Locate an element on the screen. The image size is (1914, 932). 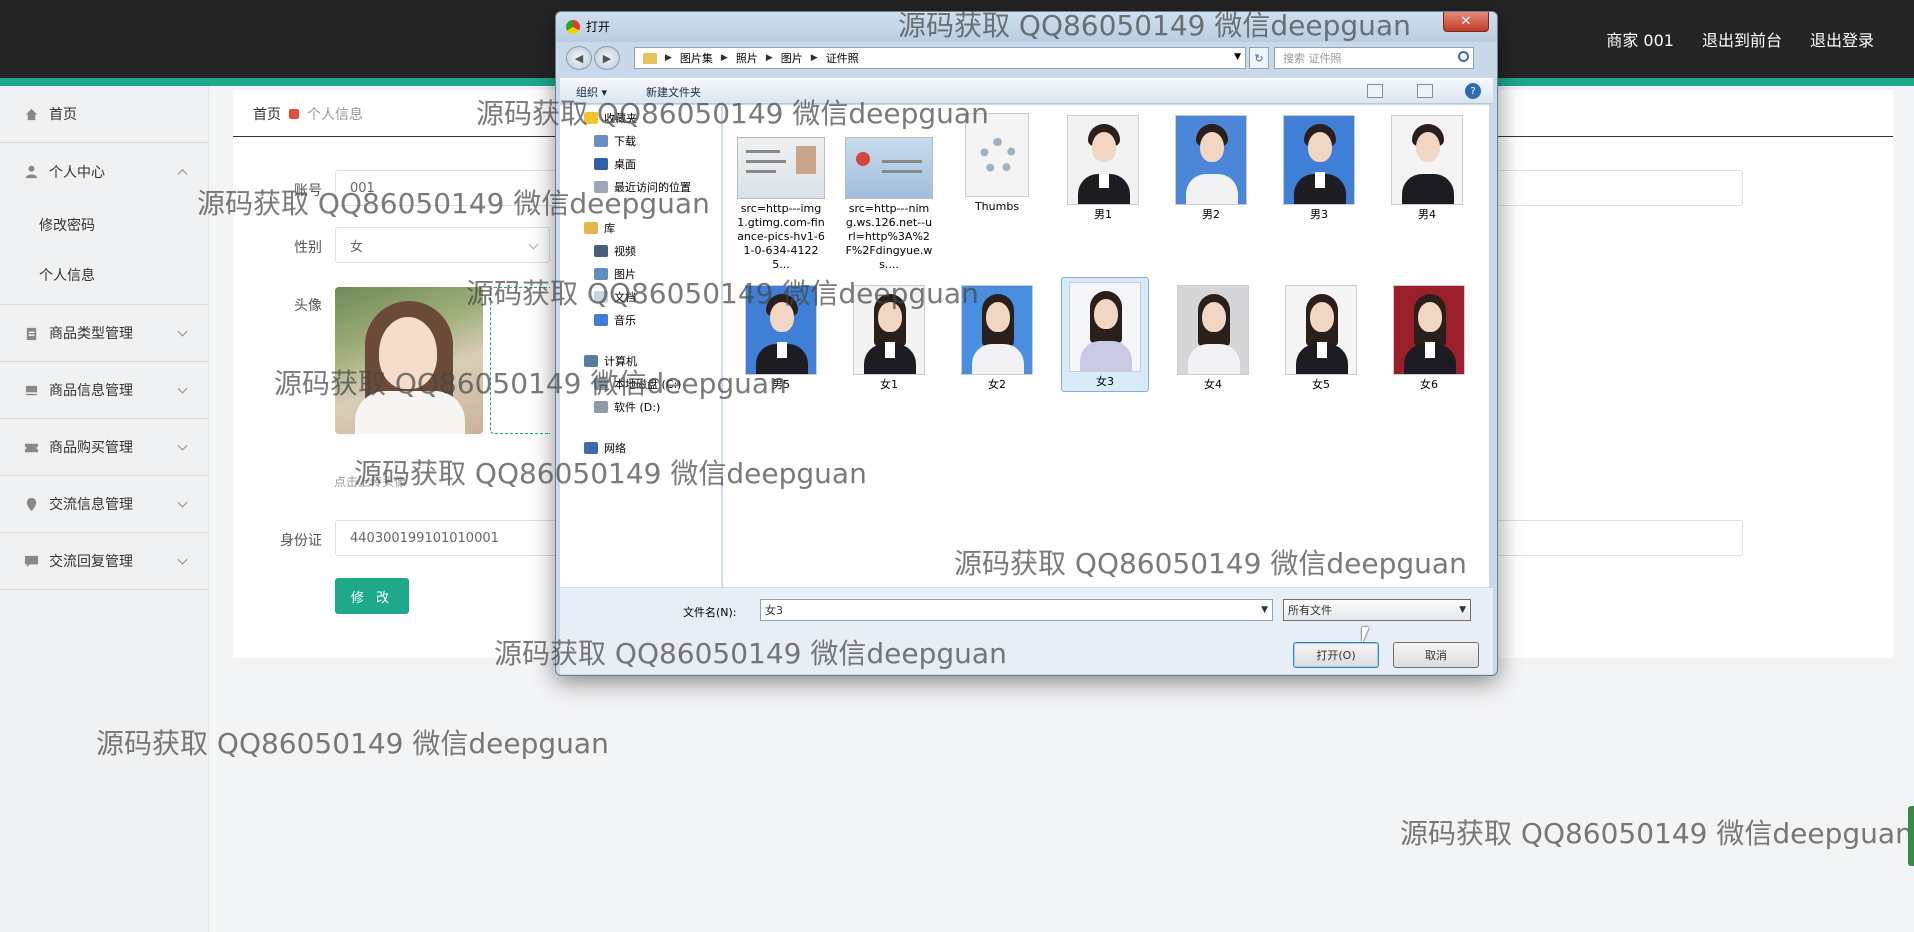
user-icon is located at coordinates (31, 172).